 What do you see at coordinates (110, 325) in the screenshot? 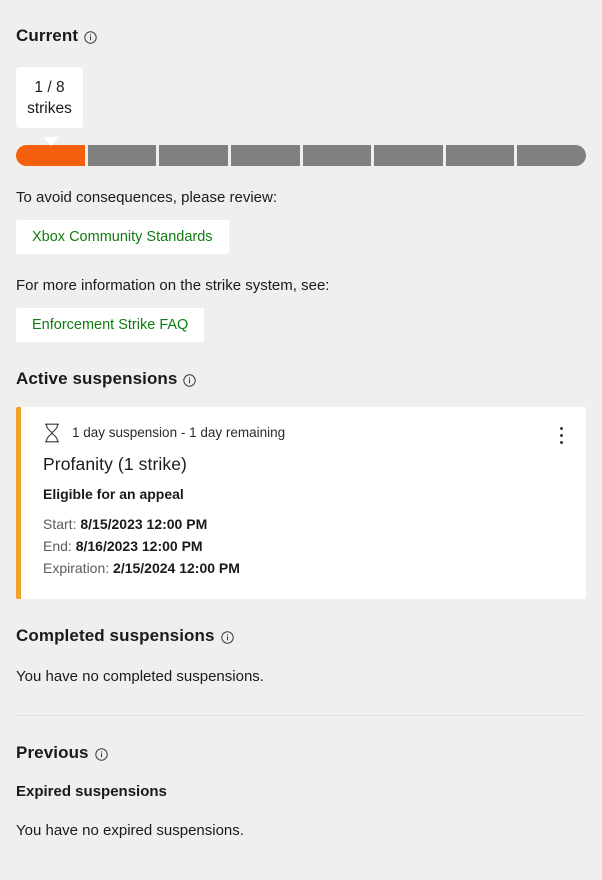
I see `enforcement-strike-faq-link: Enforcement Strike FAQ` at bounding box center [110, 325].